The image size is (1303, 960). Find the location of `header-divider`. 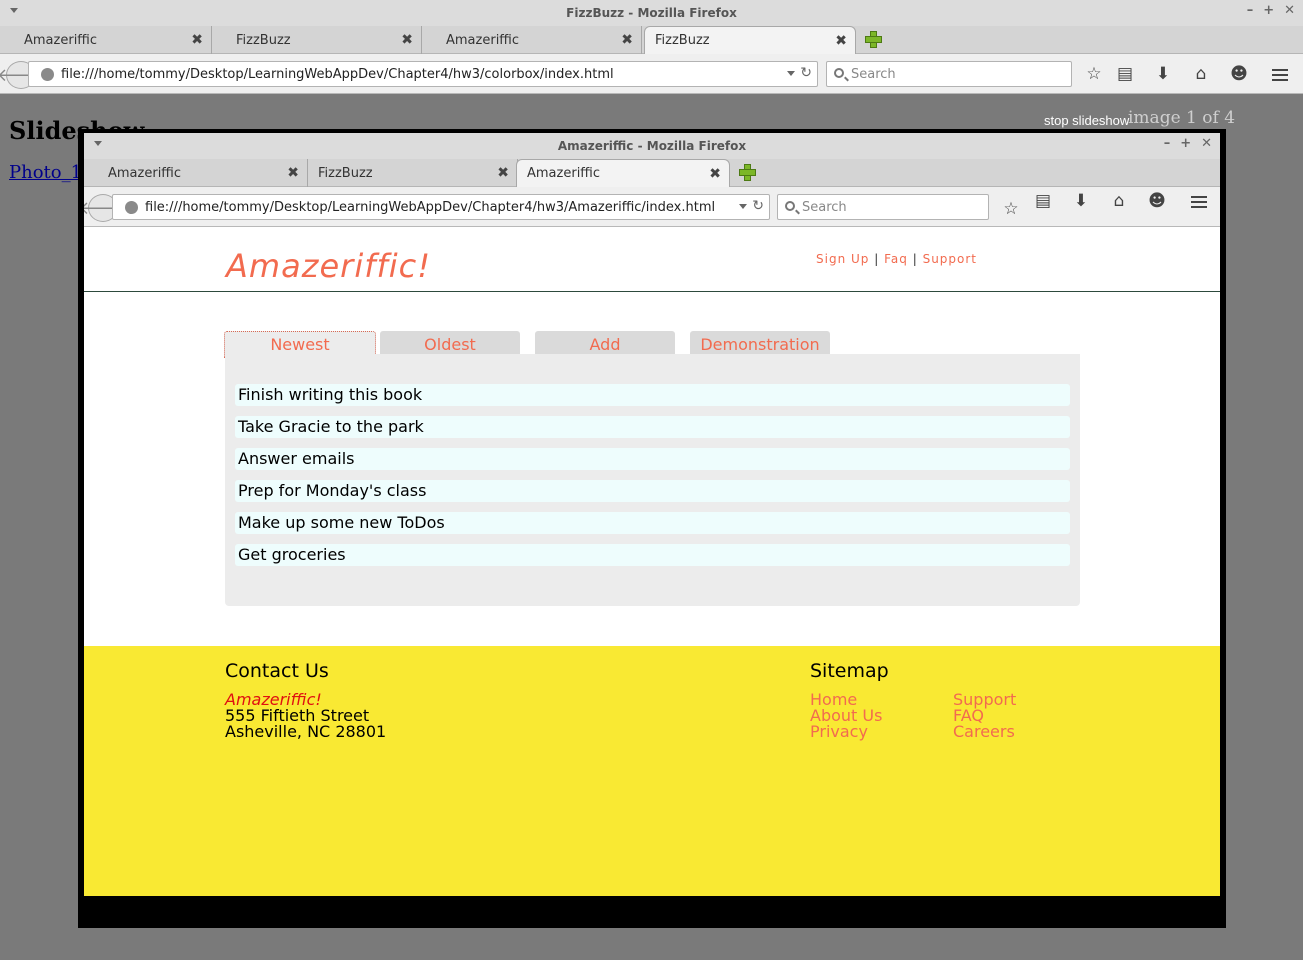

header-divider is located at coordinates (1122, 291).